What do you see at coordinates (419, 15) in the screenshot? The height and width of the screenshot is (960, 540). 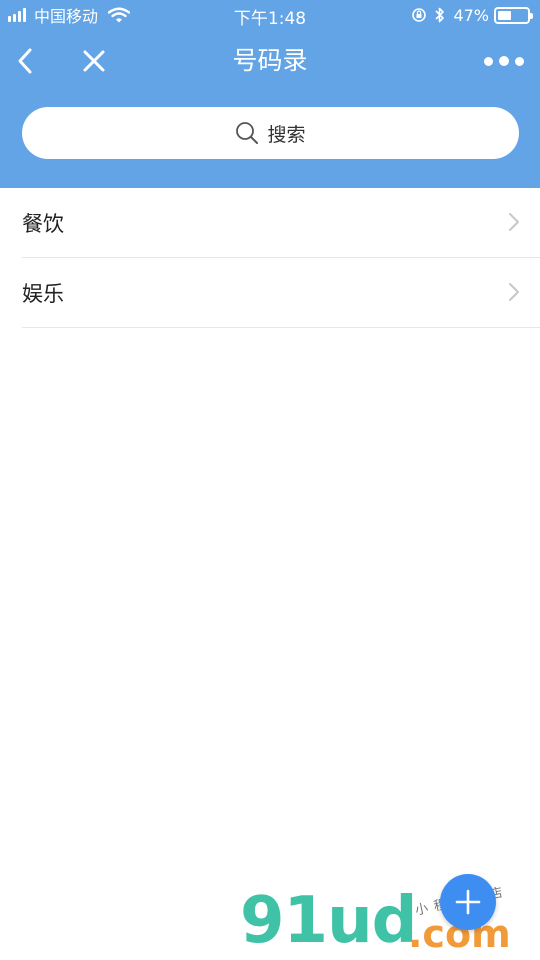 I see `orientation-lock-icon` at bounding box center [419, 15].